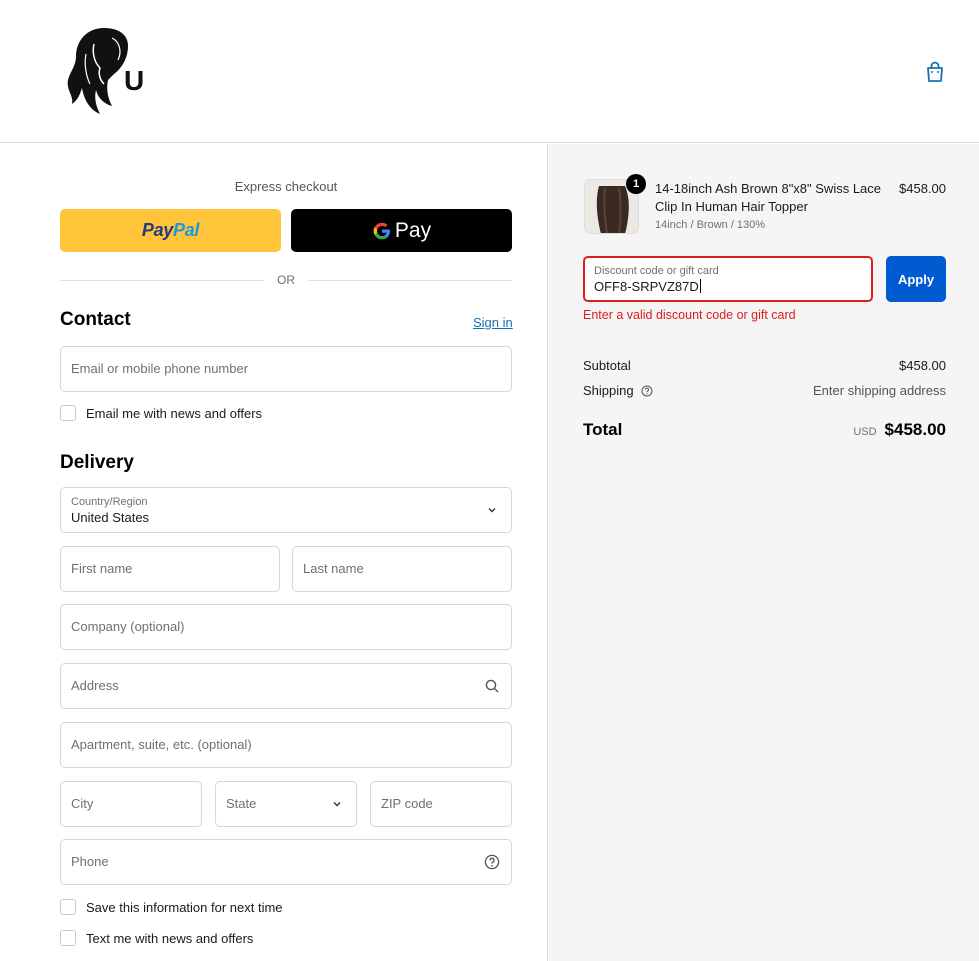 The image size is (979, 961). I want to click on total-amount-group: USD $458.00, so click(899, 430).